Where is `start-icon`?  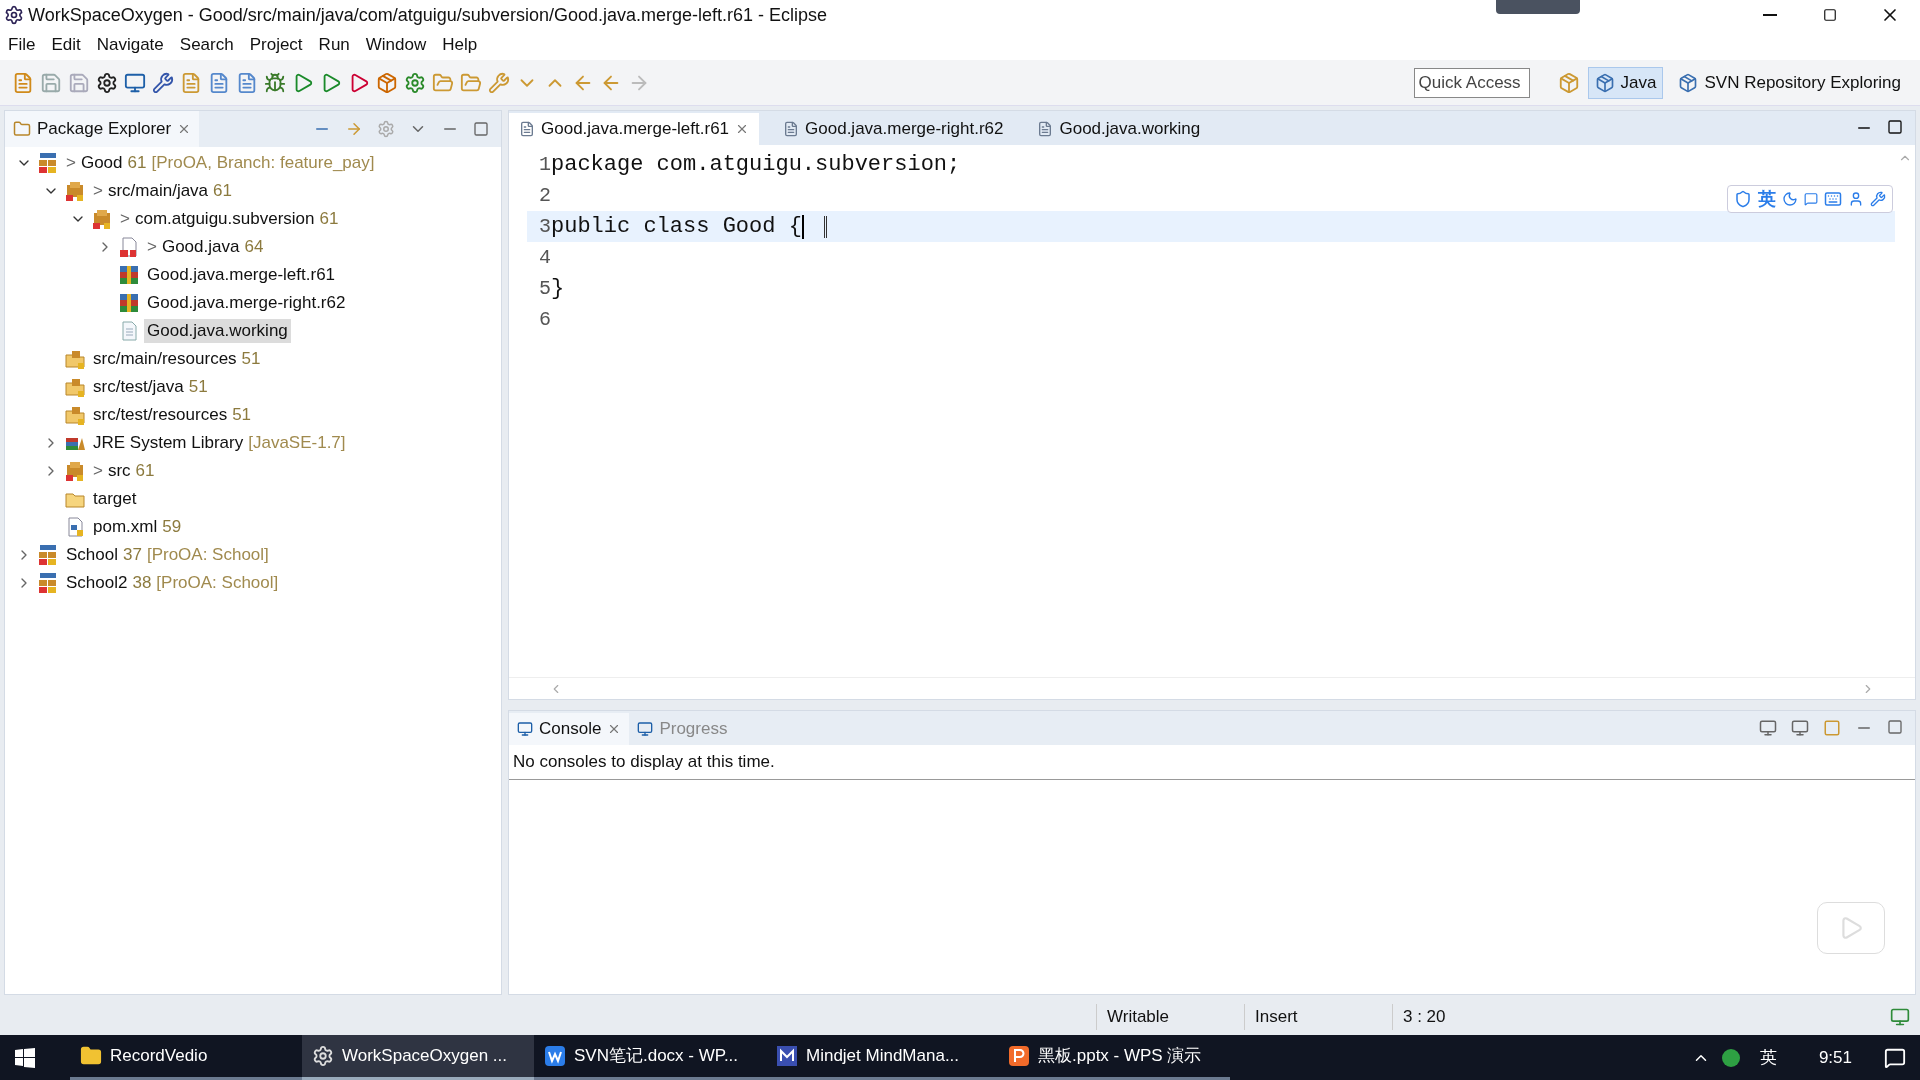 start-icon is located at coordinates (25, 1057).